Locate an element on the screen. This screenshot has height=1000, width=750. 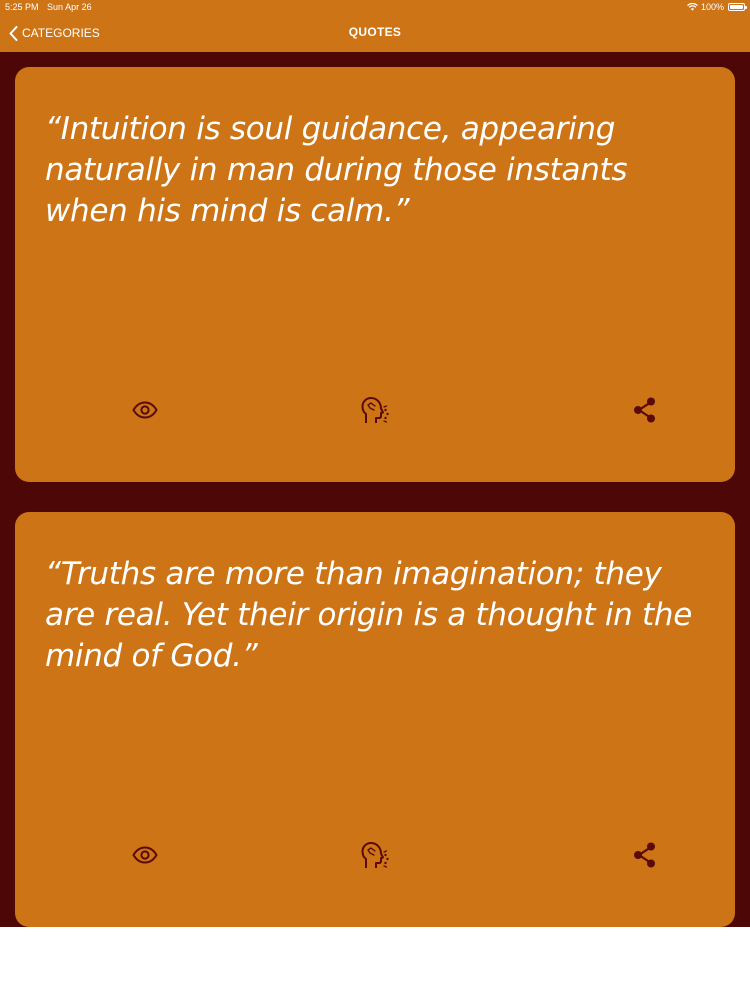
status-right: 100% is located at coordinates (717, 7).